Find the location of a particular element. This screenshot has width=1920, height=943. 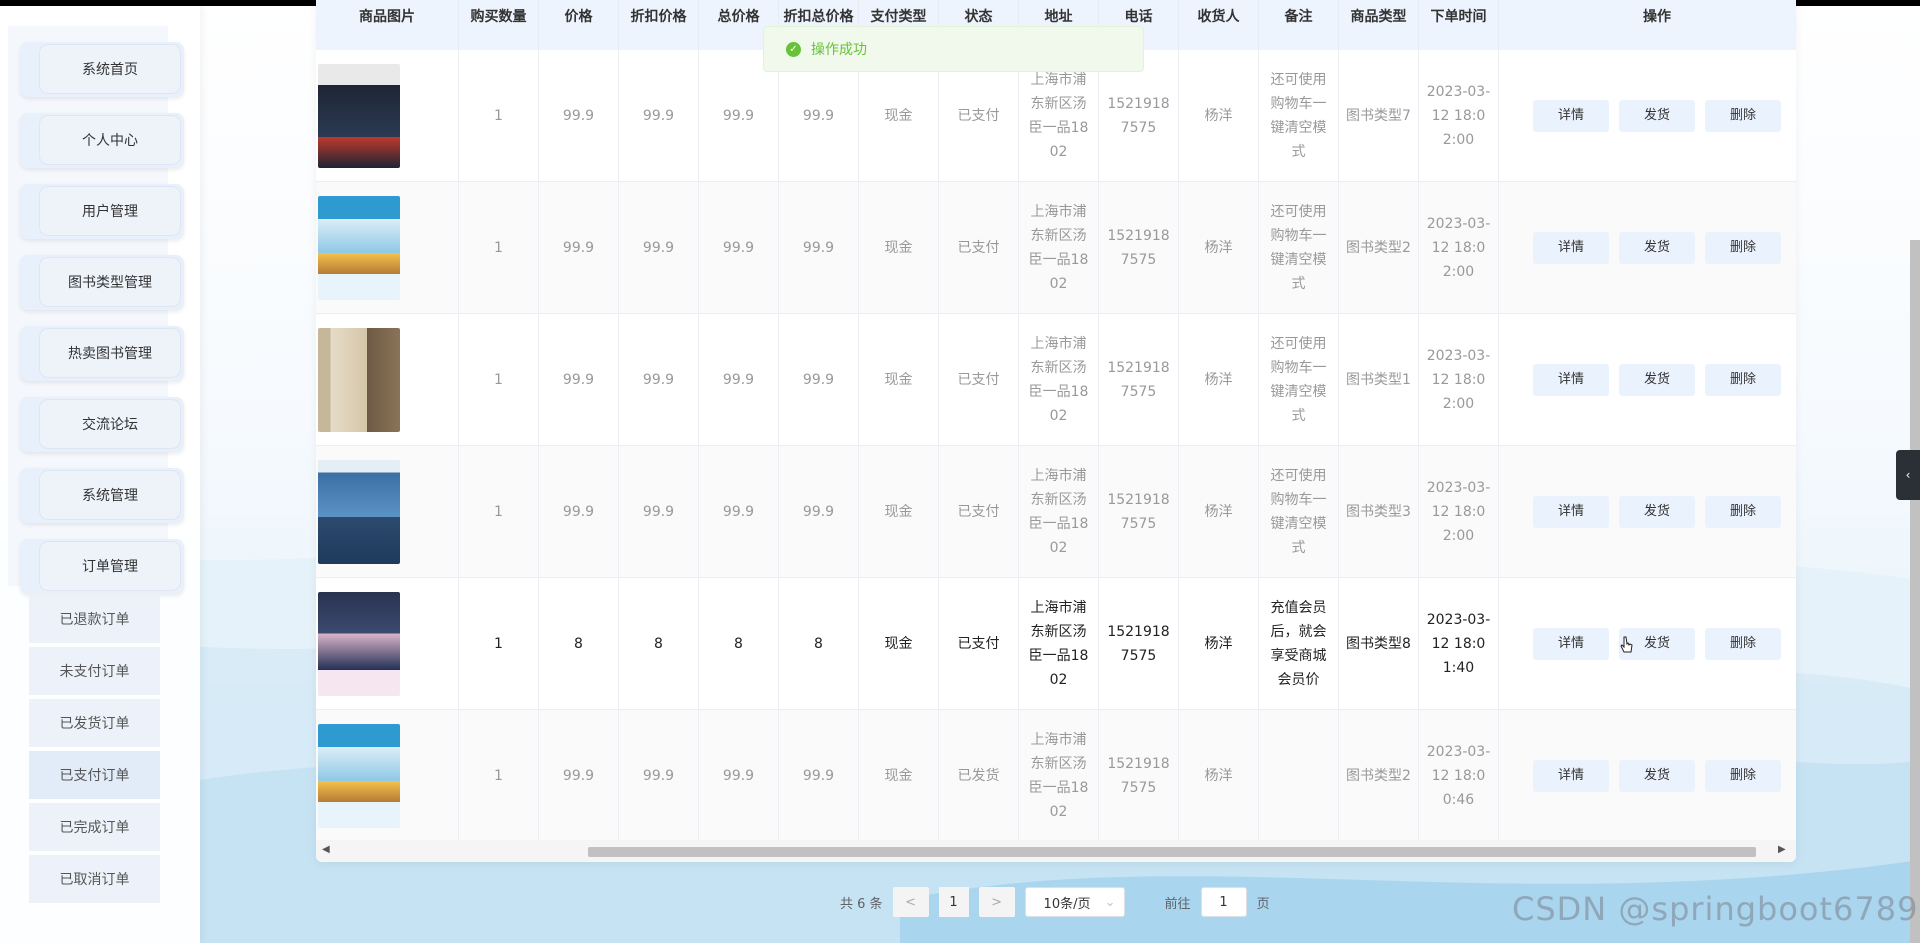

column-header: 下单时间 is located at coordinates (1459, 25).